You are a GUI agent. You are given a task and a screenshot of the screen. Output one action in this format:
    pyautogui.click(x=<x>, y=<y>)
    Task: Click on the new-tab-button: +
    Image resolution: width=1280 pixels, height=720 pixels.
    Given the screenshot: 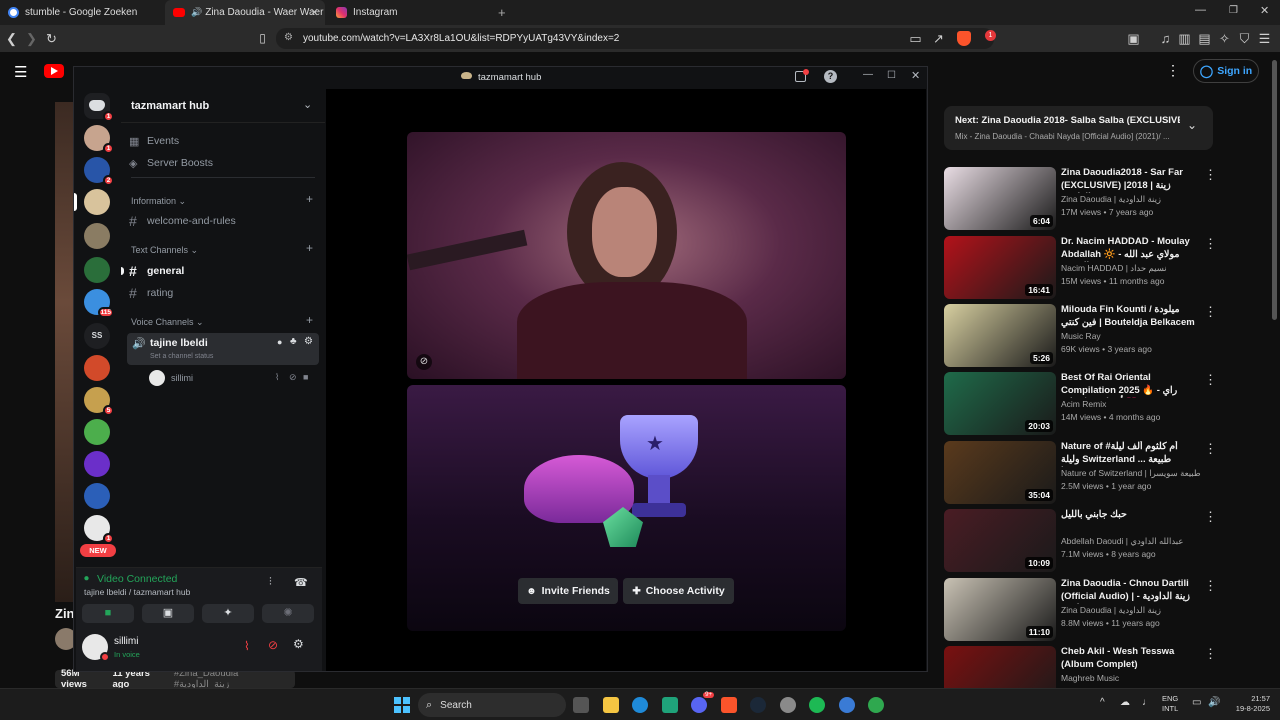 What is the action you would take?
    pyautogui.click(x=502, y=12)
    